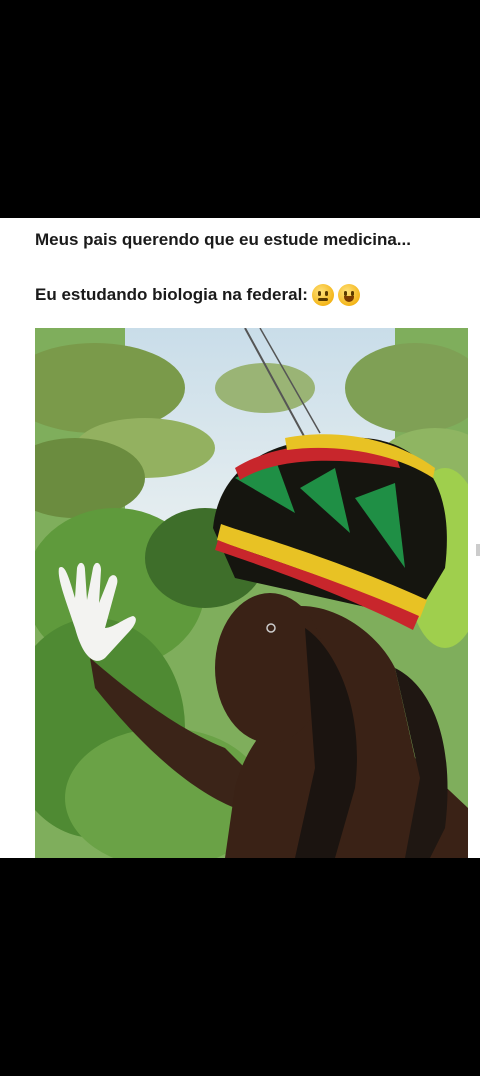 This screenshot has height=1076, width=480. I want to click on caption-line-2-row: Eu estudando biologia na federal:, so click(250, 295).